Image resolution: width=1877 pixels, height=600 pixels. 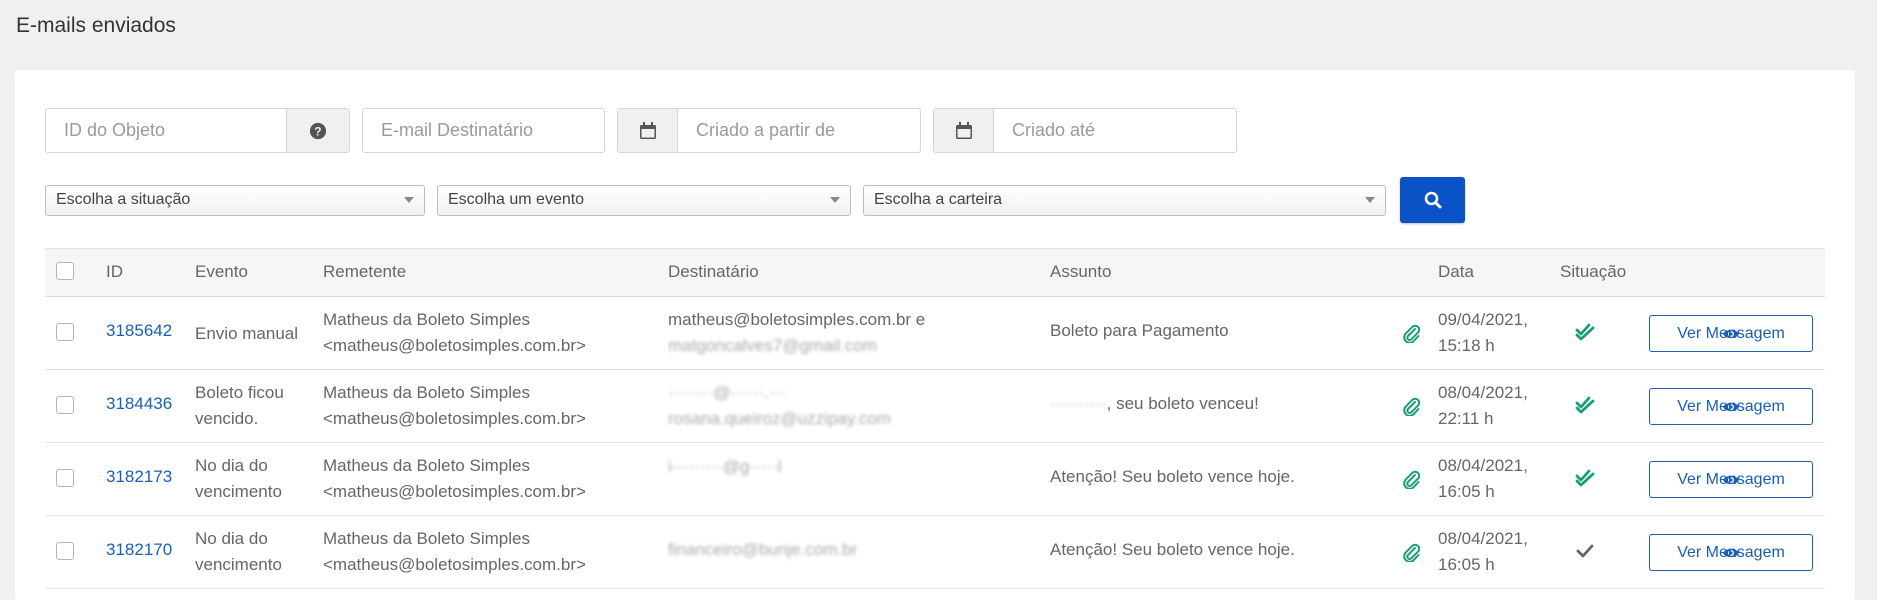 I want to click on created-from-input: Criado a partir de, so click(x=756, y=130).